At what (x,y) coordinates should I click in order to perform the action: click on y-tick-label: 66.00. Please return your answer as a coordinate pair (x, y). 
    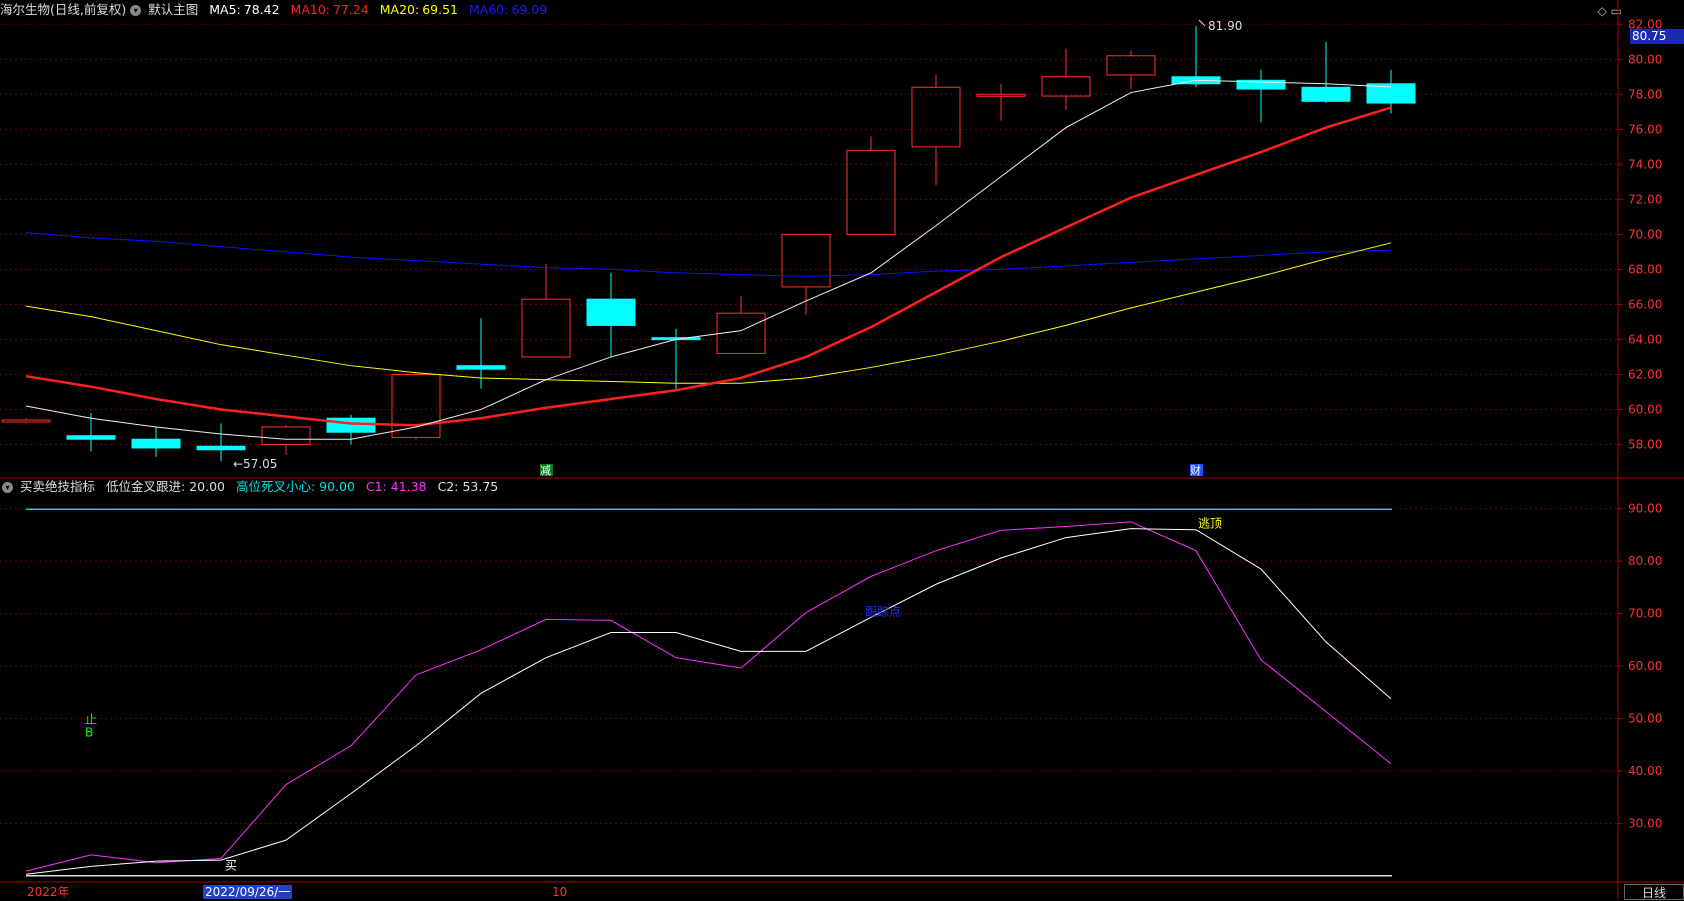
    Looking at the image, I should click on (1645, 304).